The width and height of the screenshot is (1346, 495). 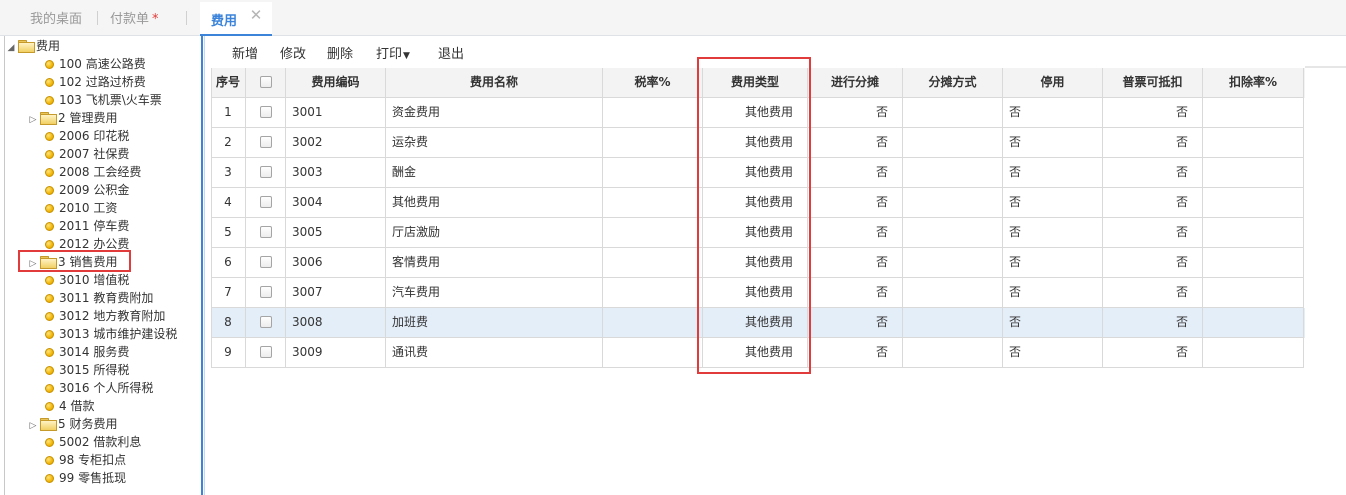 I want to click on cell-code: 3003, so click(x=336, y=173).